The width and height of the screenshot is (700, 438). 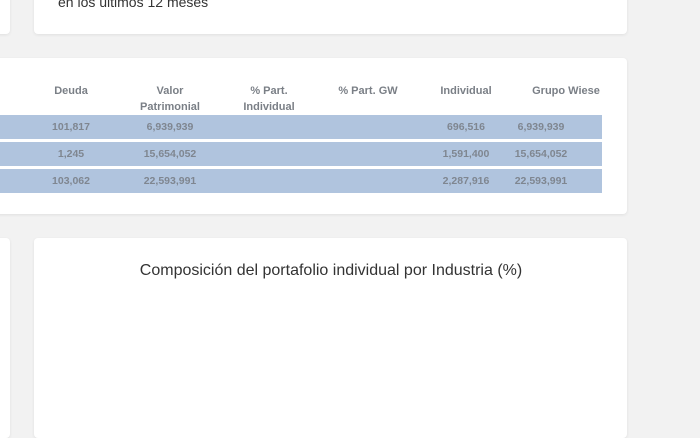 What do you see at coordinates (71, 181) in the screenshot?
I see `cell-deuda: 103,062` at bounding box center [71, 181].